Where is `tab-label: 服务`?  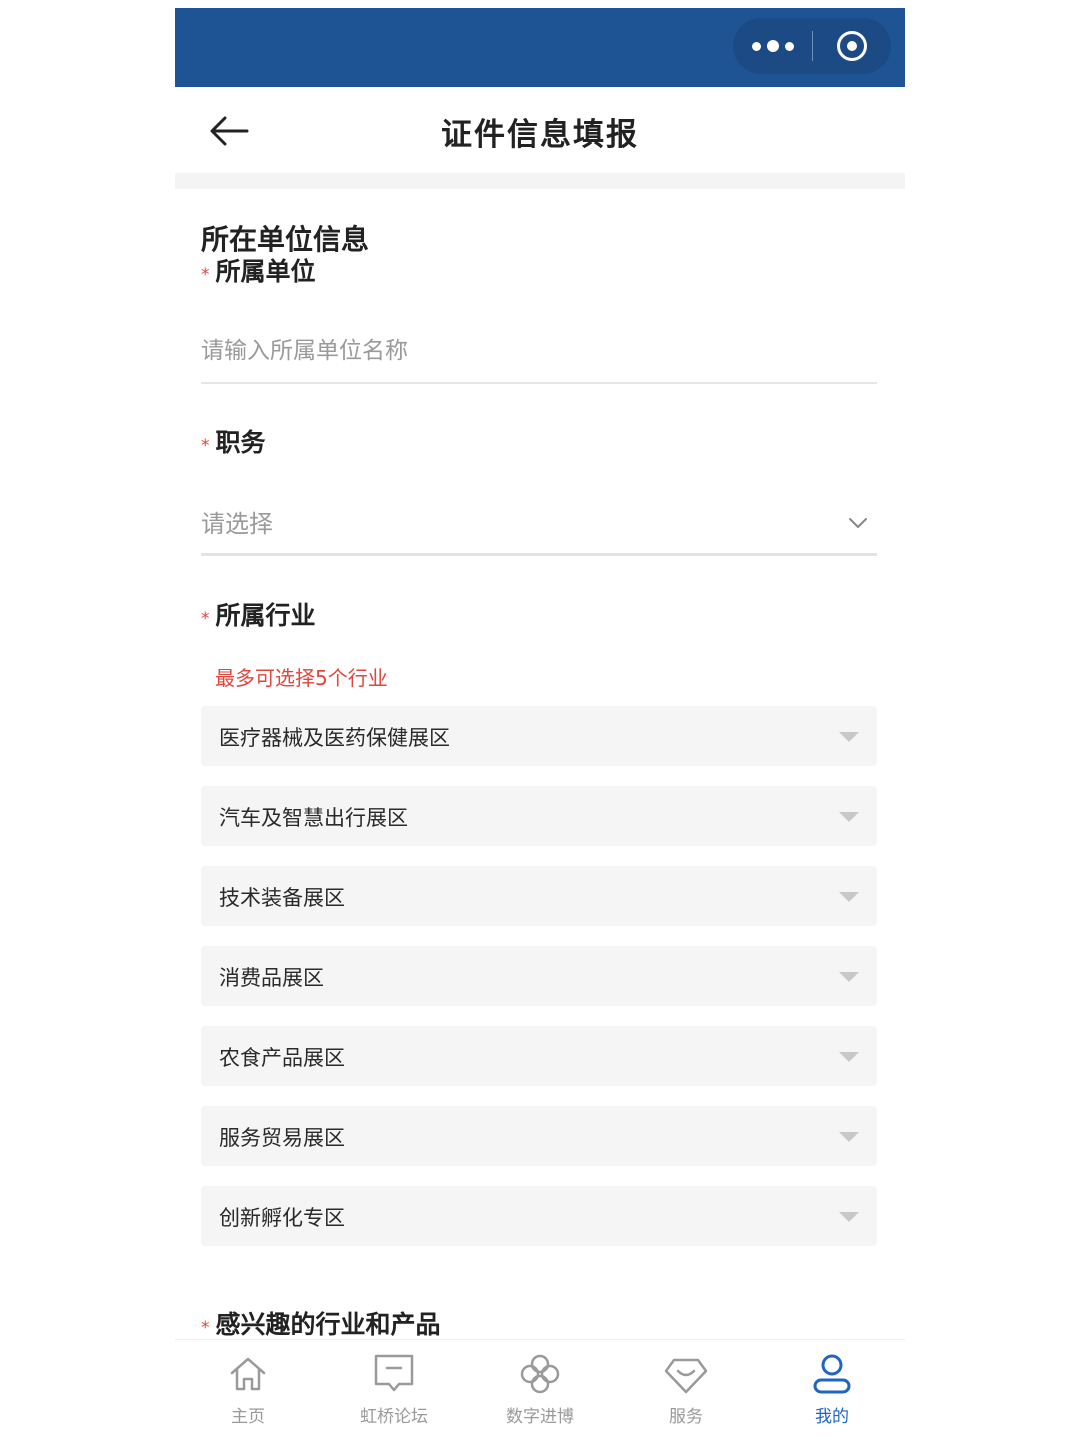 tab-label: 服务 is located at coordinates (686, 1417).